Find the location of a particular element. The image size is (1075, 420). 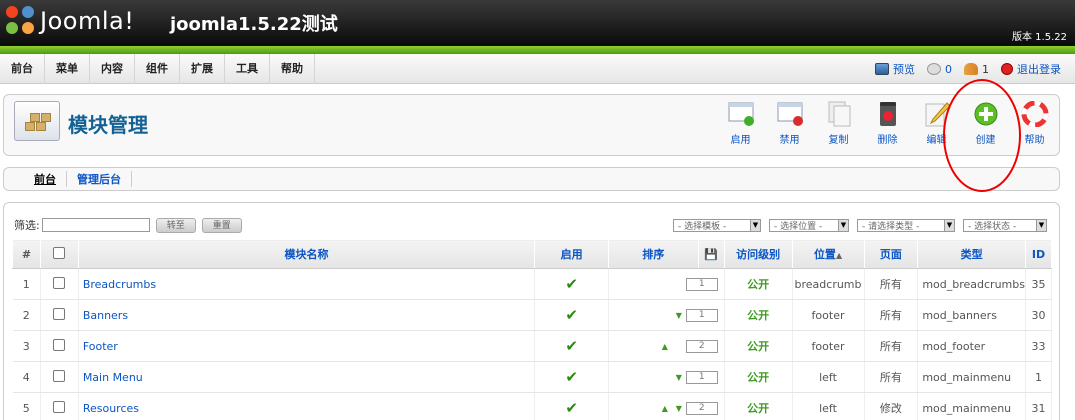

menu-components: 组件 is located at coordinates (157, 69).